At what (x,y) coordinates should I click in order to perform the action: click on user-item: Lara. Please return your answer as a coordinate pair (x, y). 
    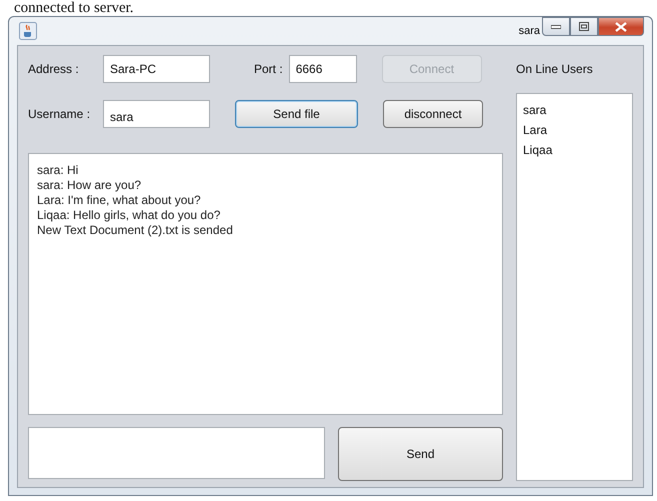
    Looking at the image, I should click on (577, 130).